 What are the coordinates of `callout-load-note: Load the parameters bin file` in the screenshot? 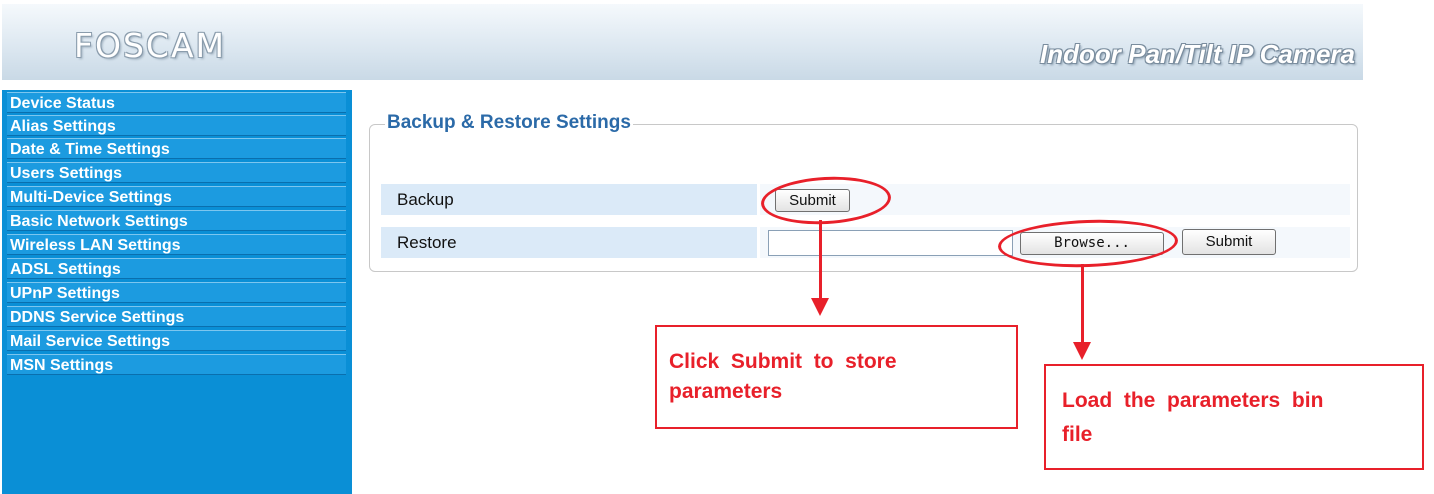 It's located at (1234, 417).